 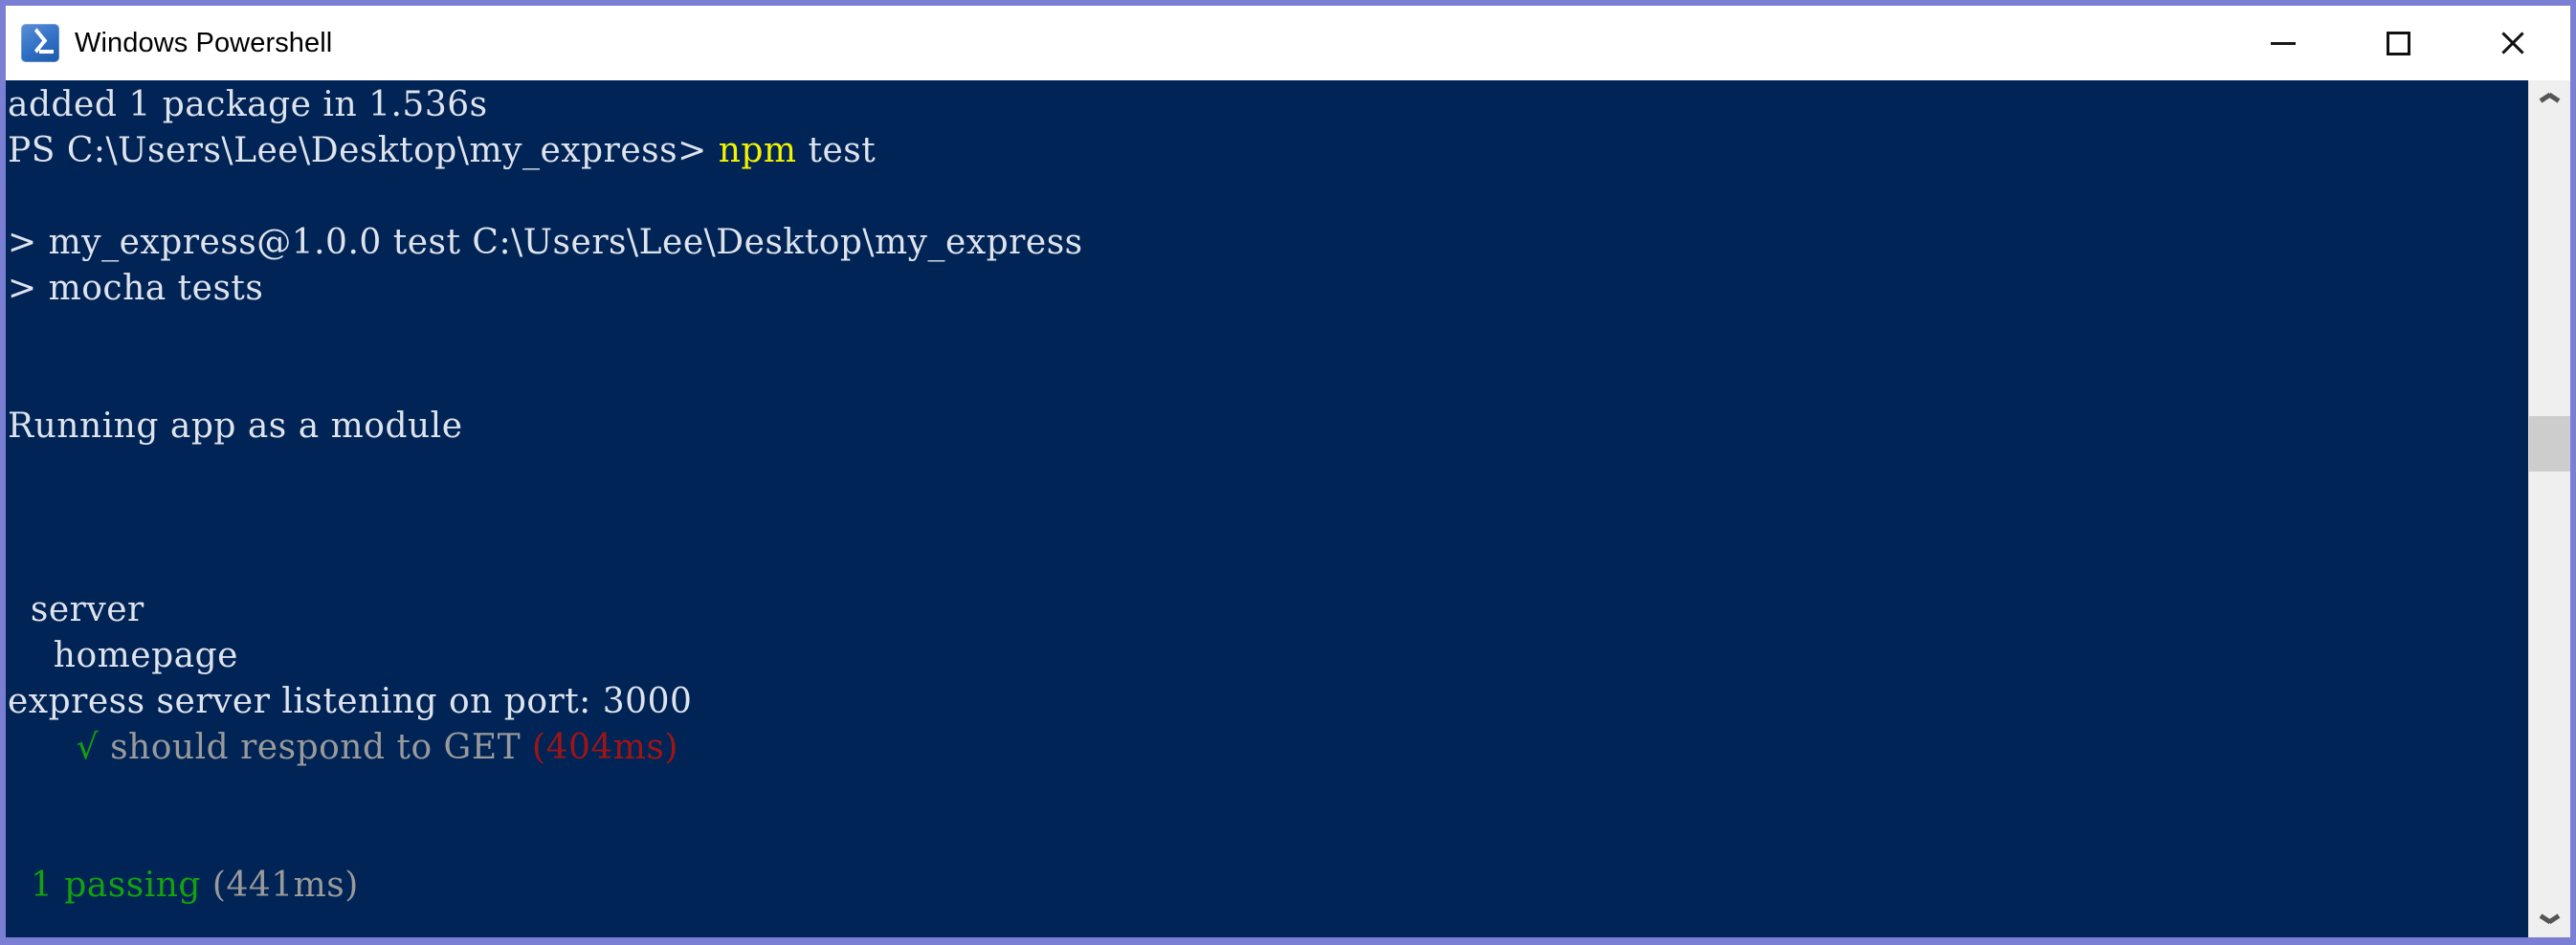 What do you see at coordinates (1268, 656) in the screenshot?
I see `terminal-line-suite-homepage: homepage` at bounding box center [1268, 656].